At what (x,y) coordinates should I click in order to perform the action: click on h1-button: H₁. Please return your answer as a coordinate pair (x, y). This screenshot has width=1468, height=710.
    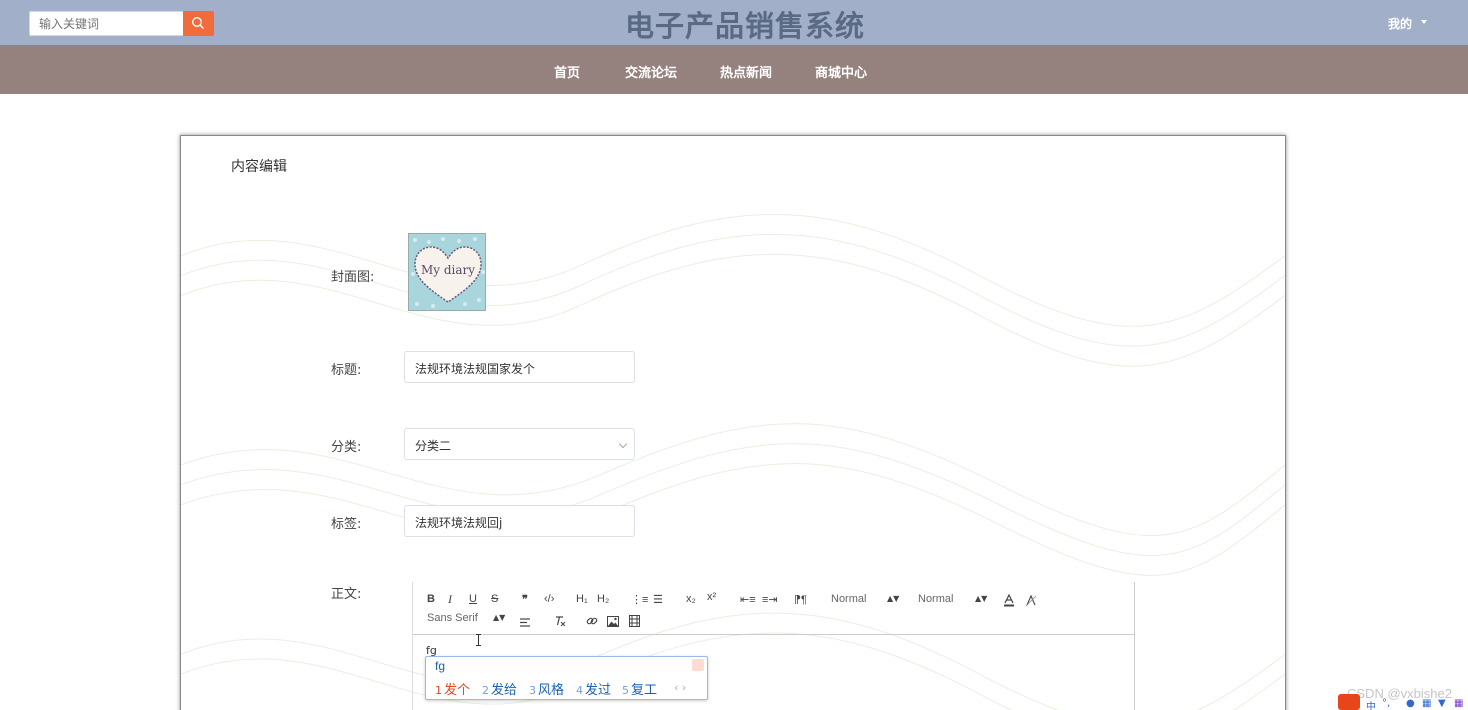
    Looking at the image, I should click on (582, 599).